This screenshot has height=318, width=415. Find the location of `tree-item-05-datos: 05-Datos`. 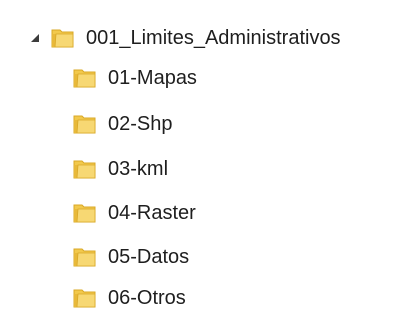

tree-item-05-datos: 05-Datos is located at coordinates (130, 257).